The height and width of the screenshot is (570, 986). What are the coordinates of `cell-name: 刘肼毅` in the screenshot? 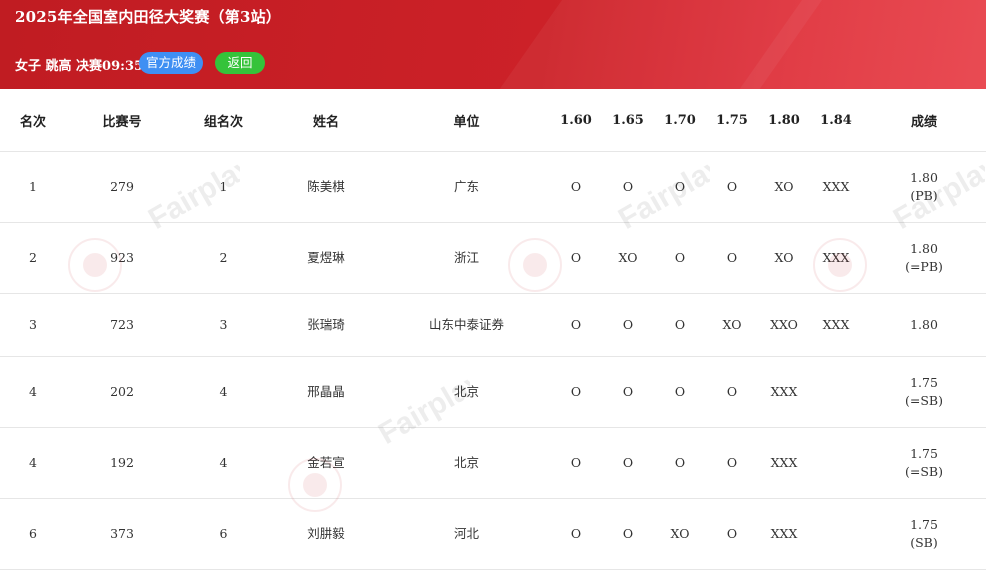 It's located at (326, 534).